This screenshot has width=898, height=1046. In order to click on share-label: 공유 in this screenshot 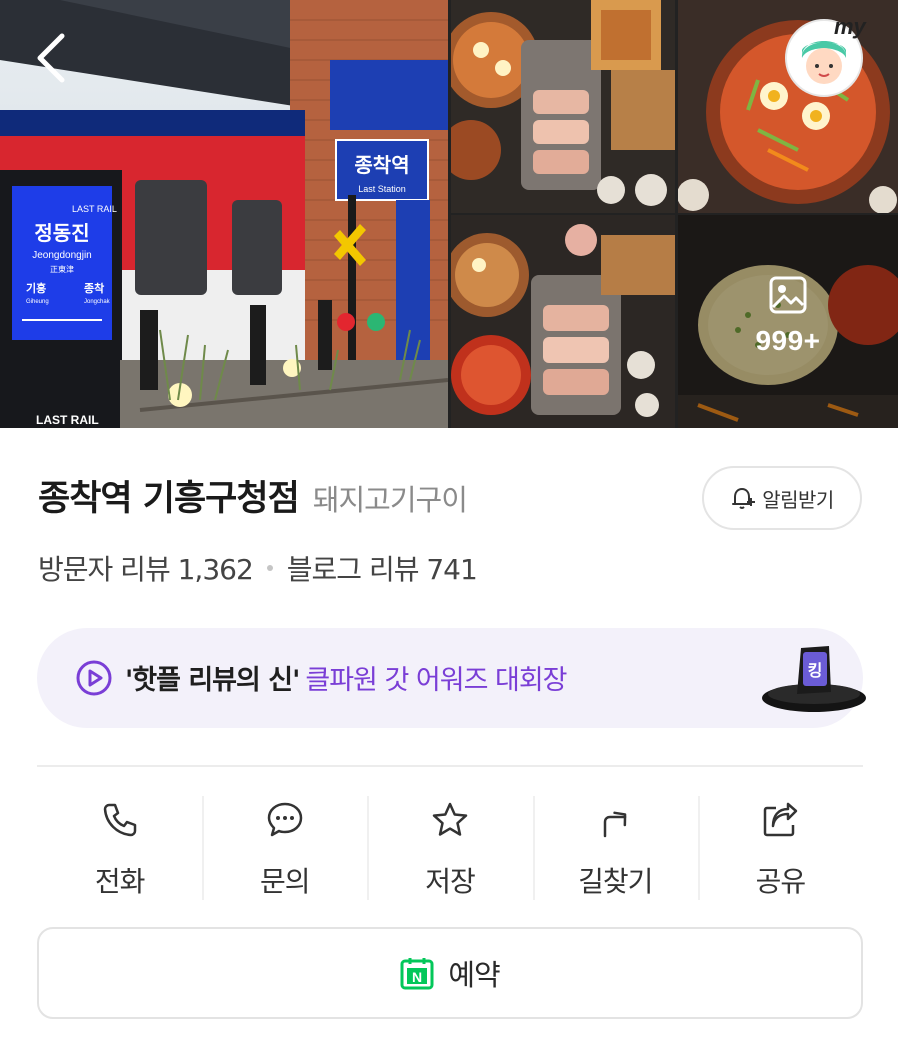, I will do `click(781, 881)`.